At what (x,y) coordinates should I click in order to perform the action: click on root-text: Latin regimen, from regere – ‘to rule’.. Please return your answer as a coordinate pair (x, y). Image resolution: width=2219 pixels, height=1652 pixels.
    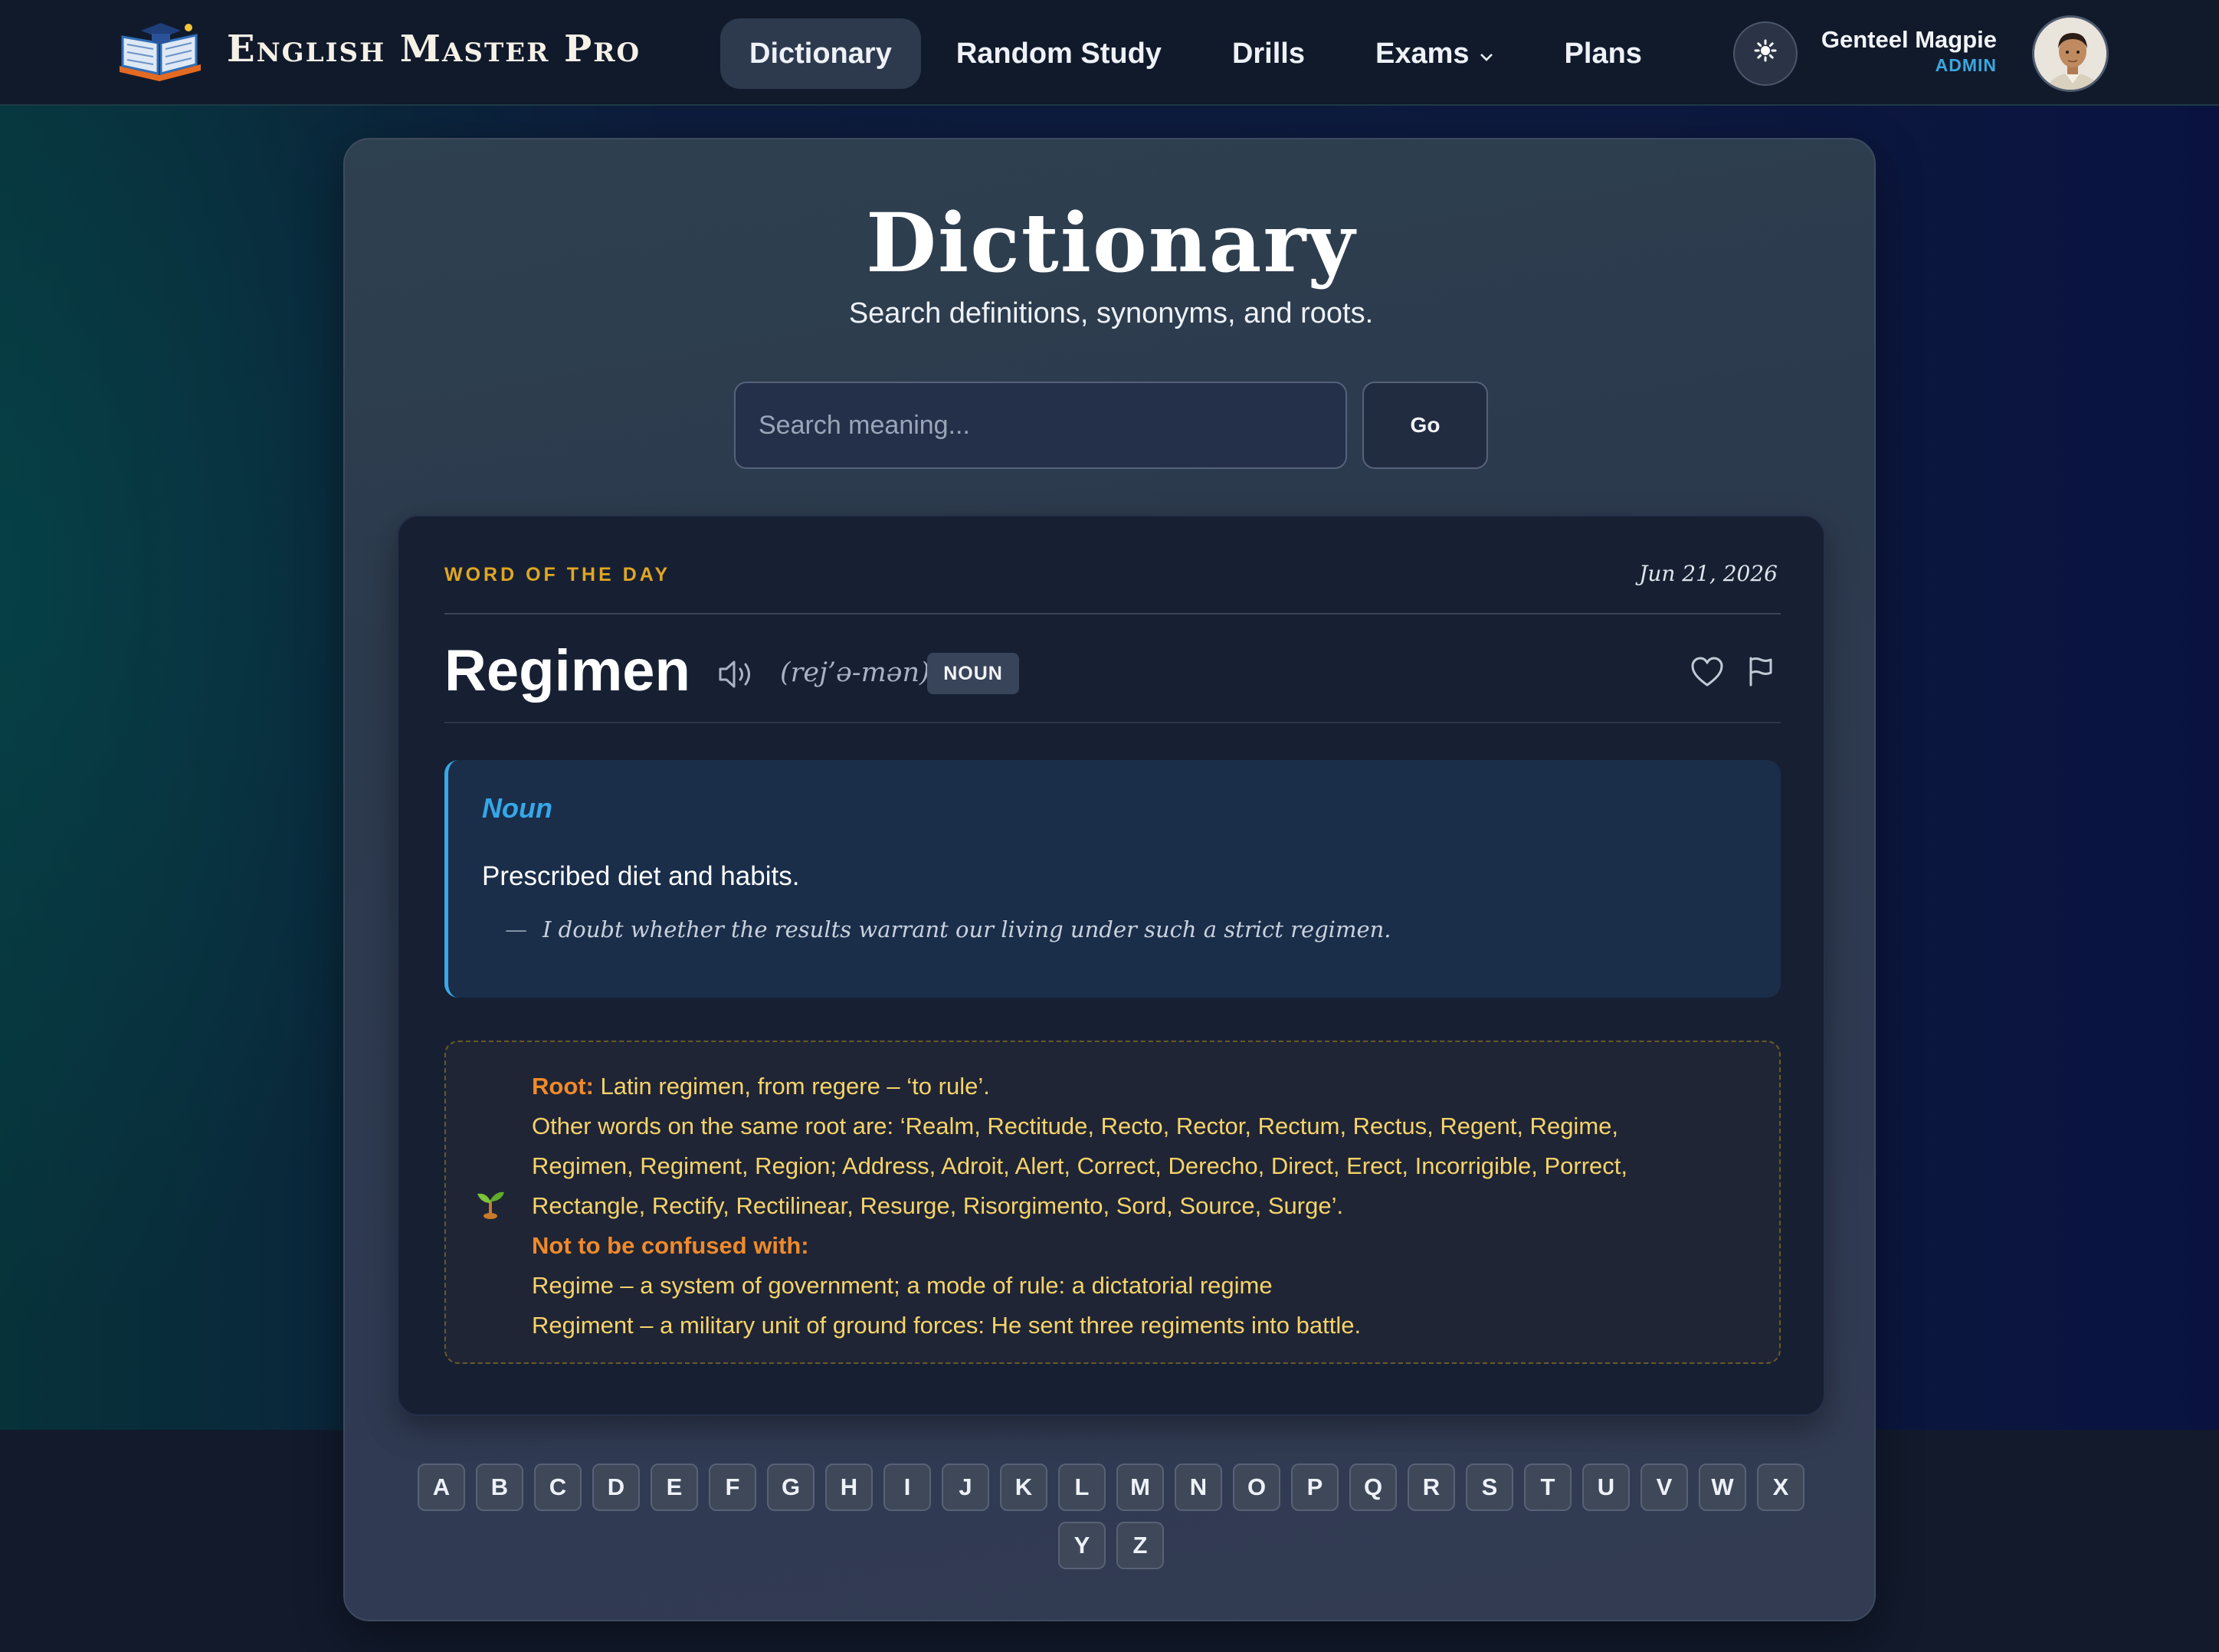
    Looking at the image, I should click on (795, 1087).